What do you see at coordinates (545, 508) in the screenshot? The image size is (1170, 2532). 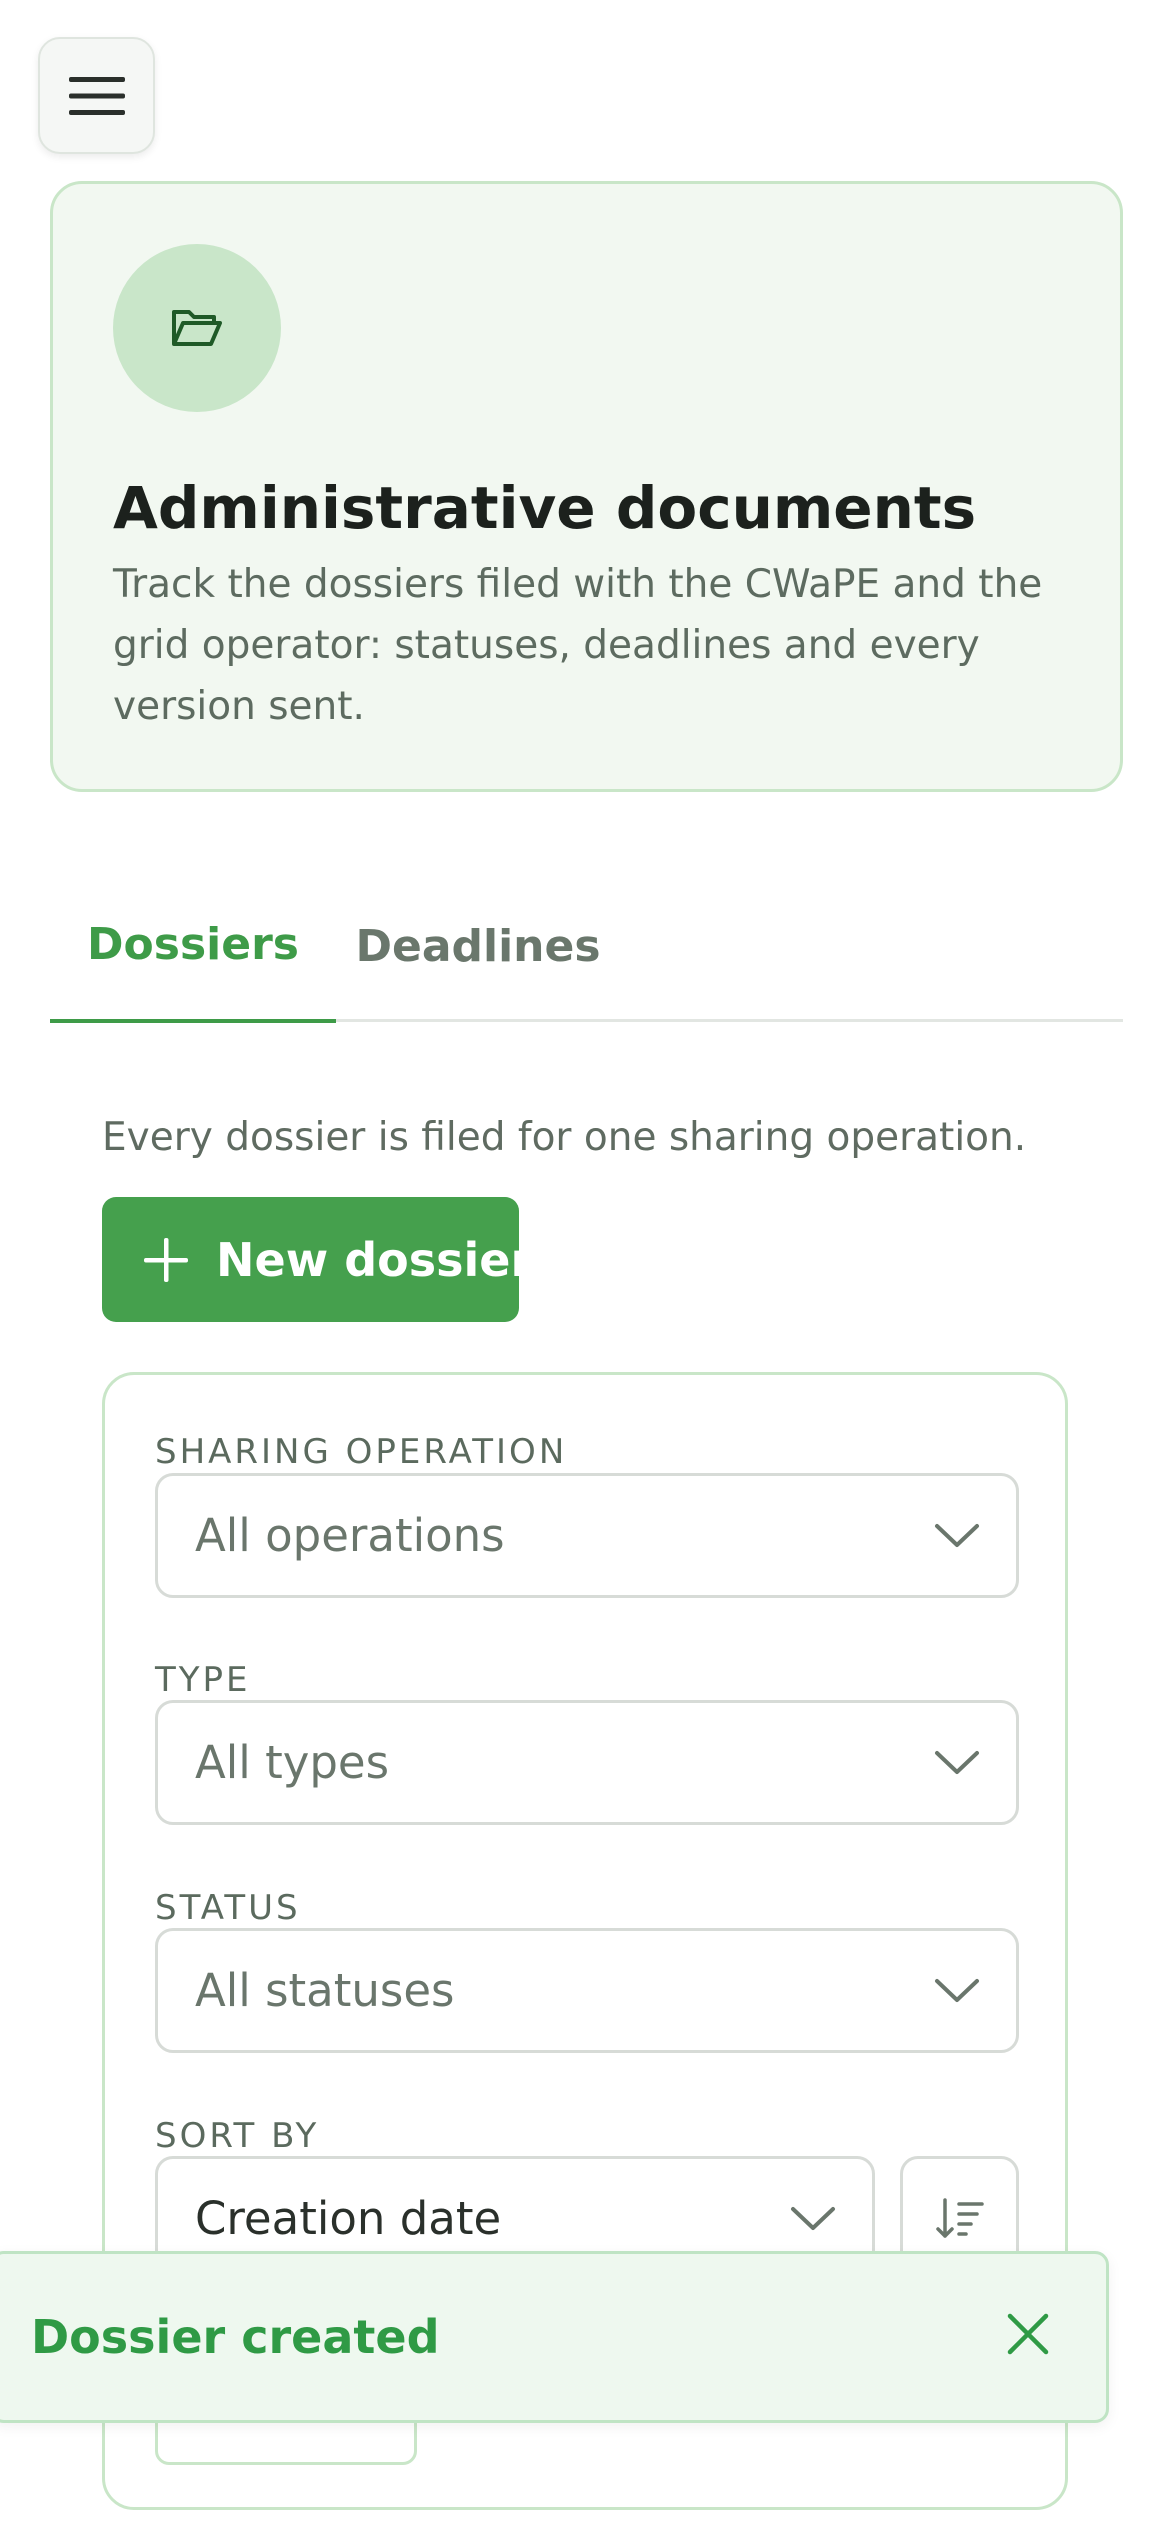 I see `page-title: Administrative documents` at bounding box center [545, 508].